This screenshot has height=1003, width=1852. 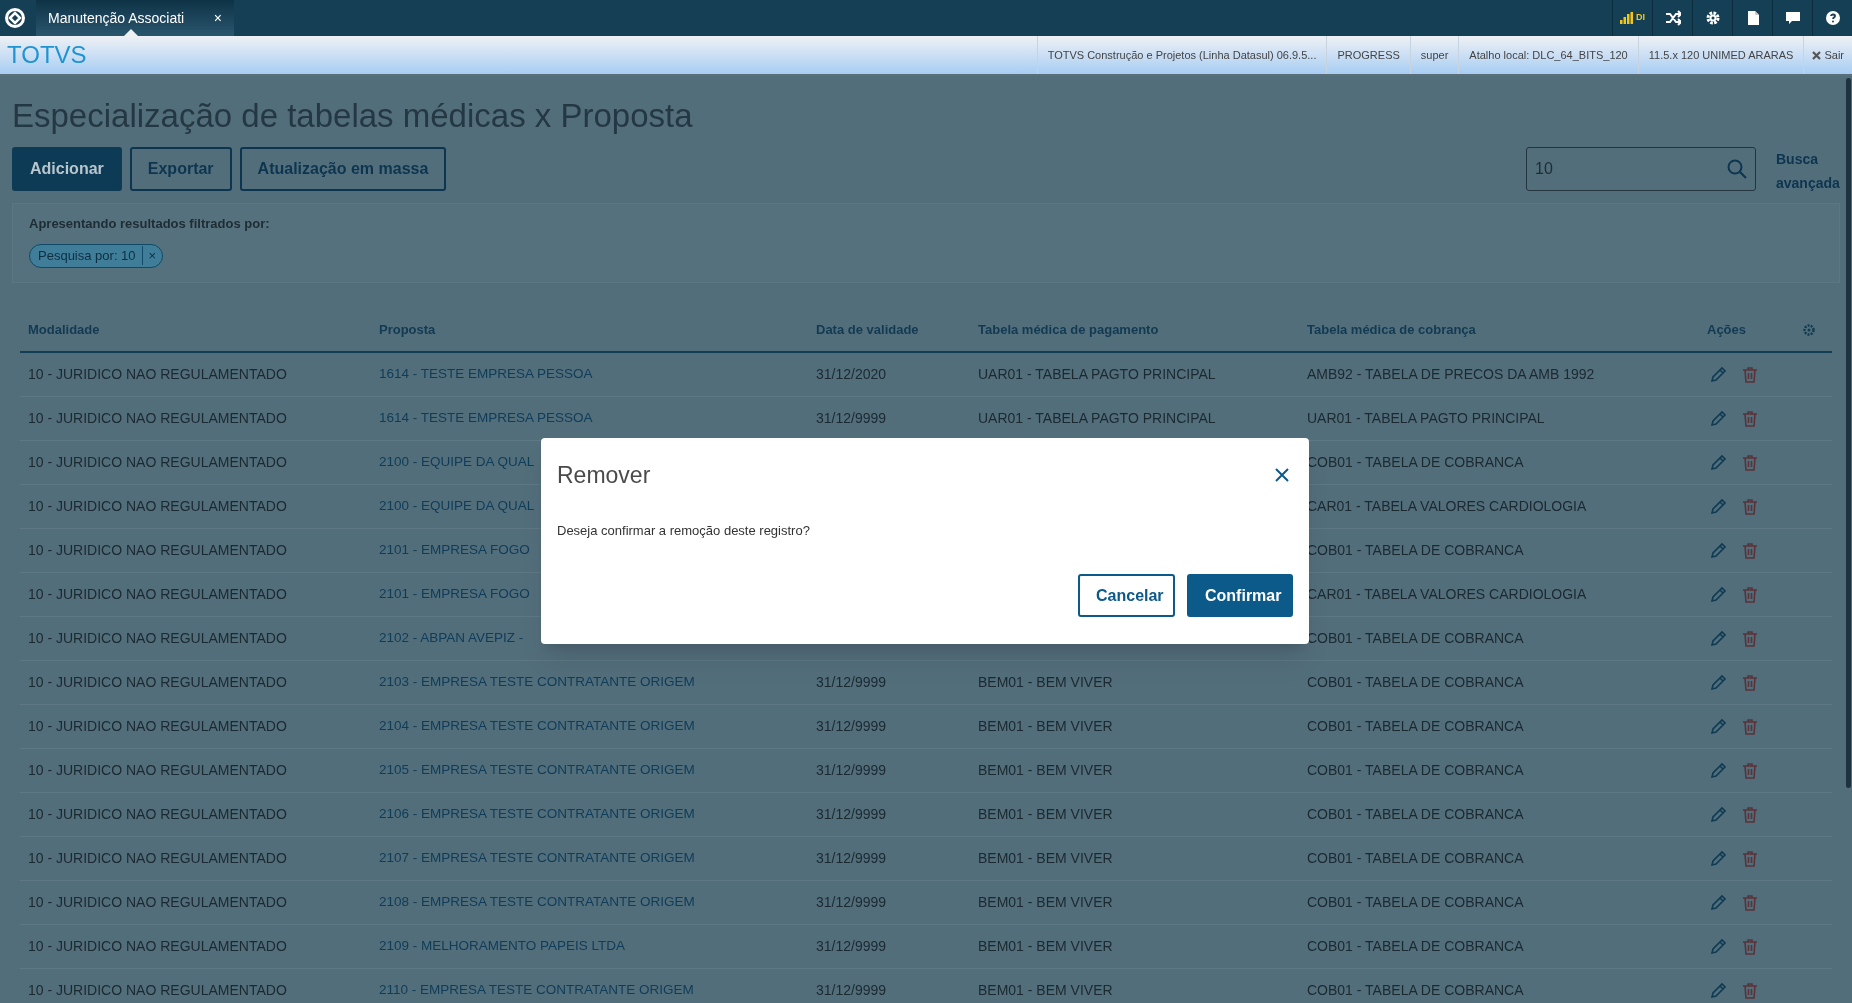 What do you see at coordinates (15, 18) in the screenshot?
I see `logo-icon` at bounding box center [15, 18].